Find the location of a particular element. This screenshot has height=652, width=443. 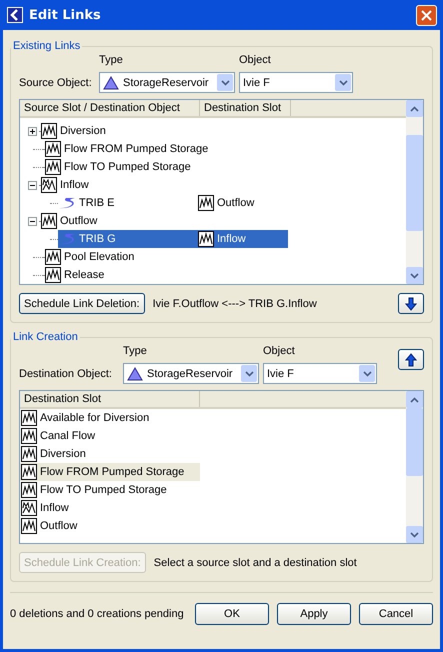

tree-item: Flow TO Pumped Storage is located at coordinates (119, 167).